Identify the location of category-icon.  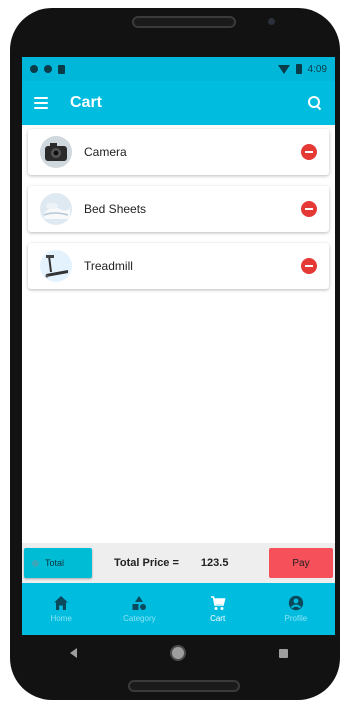
(139, 603).